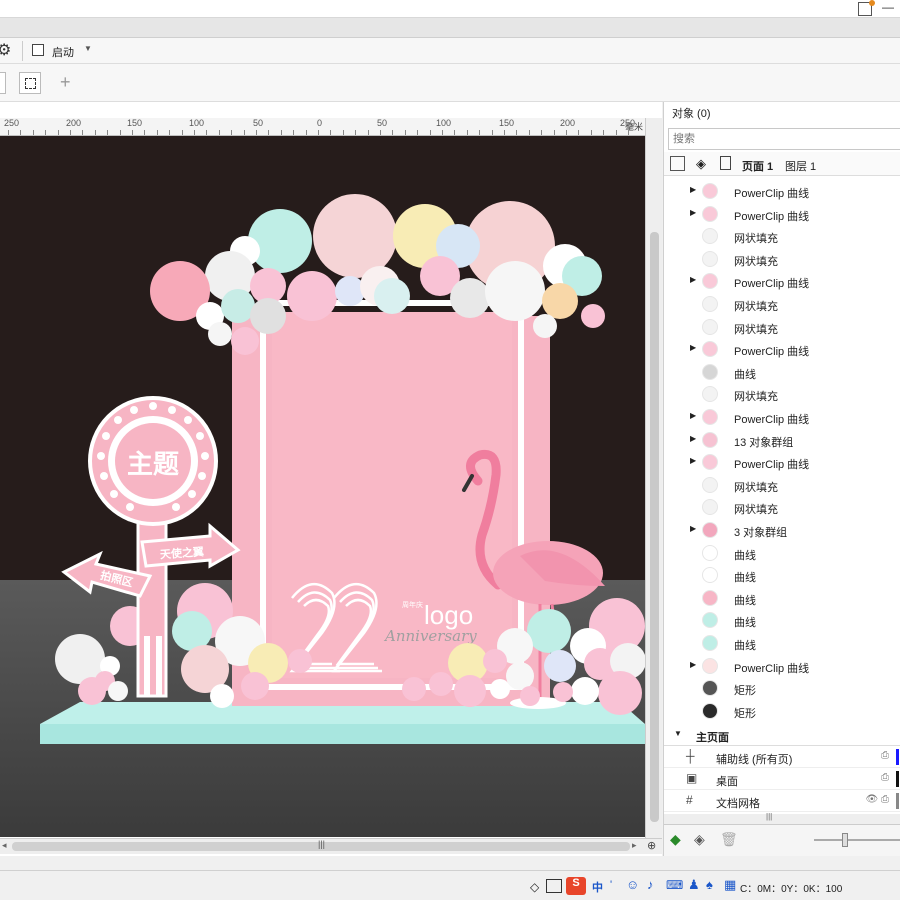  What do you see at coordinates (677, 163) in the screenshot?
I see `layer-options-icon` at bounding box center [677, 163].